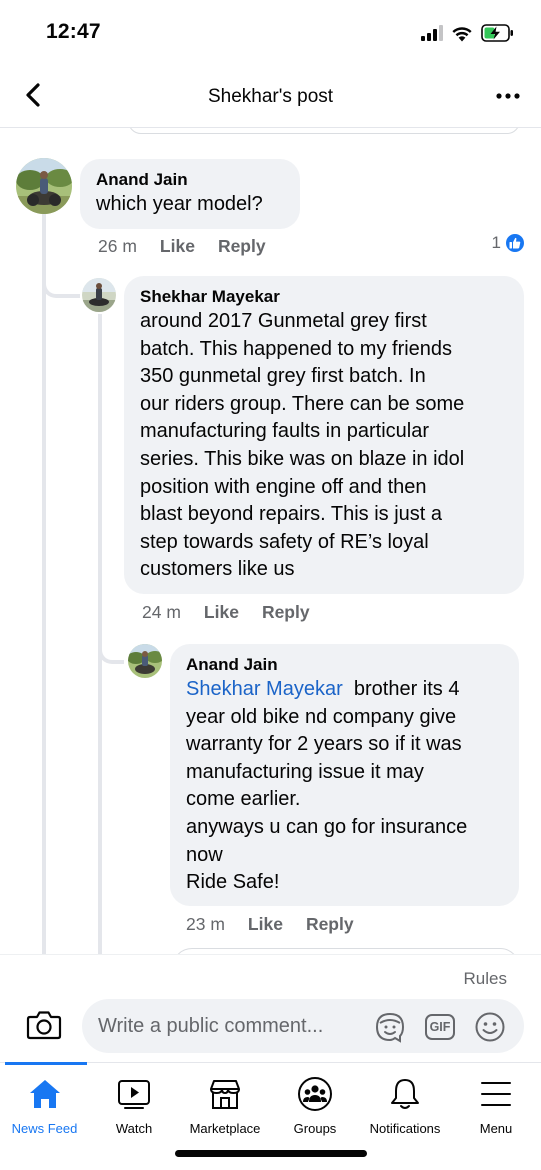 Image resolution: width=541 pixels, height=1170 pixels. I want to click on more-dots-icon, so click(508, 96).